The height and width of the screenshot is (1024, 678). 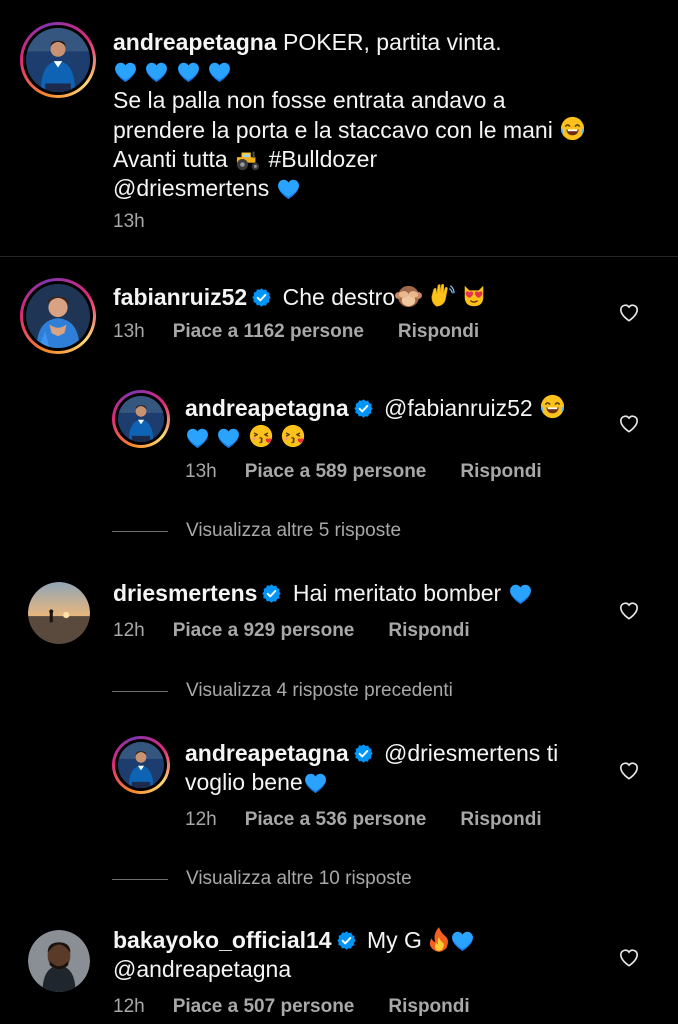 I want to click on caption-meta: 13h, so click(x=143, y=222).